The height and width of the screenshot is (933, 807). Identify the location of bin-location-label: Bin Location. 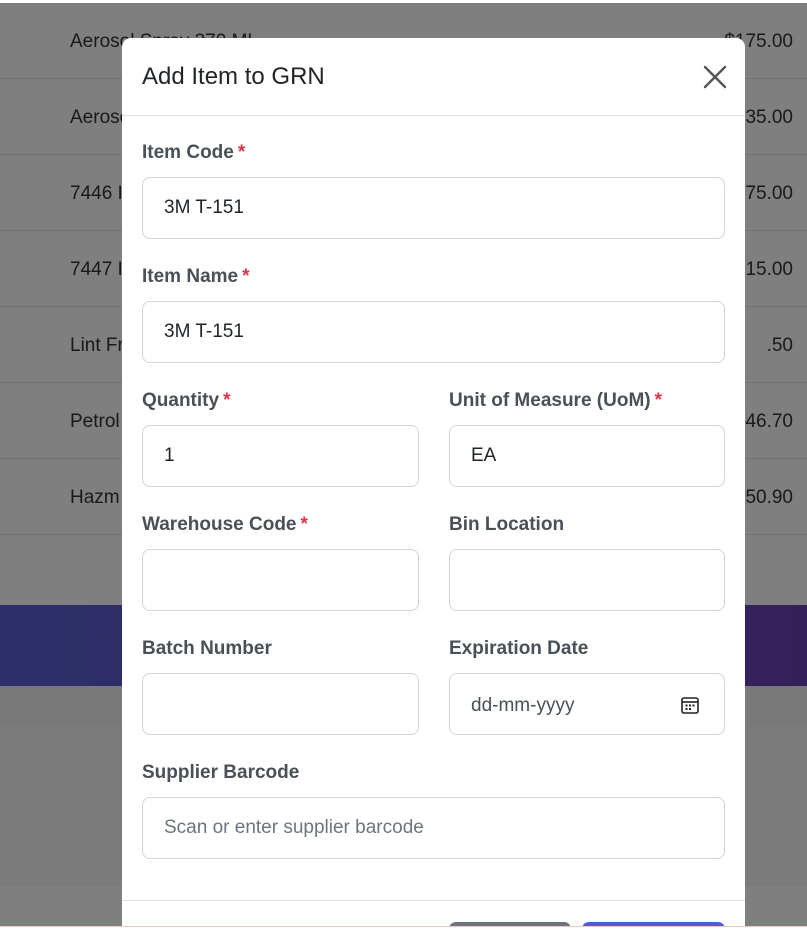
(507, 524).